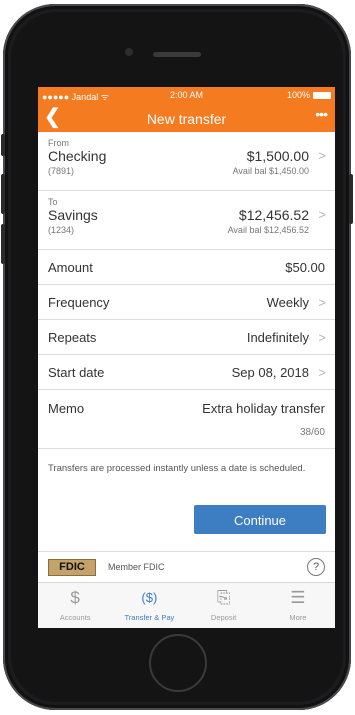 The width and height of the screenshot is (355, 715). What do you see at coordinates (268, 230) in the screenshot?
I see `to-available-balance: Avail bal $12,456.52` at bounding box center [268, 230].